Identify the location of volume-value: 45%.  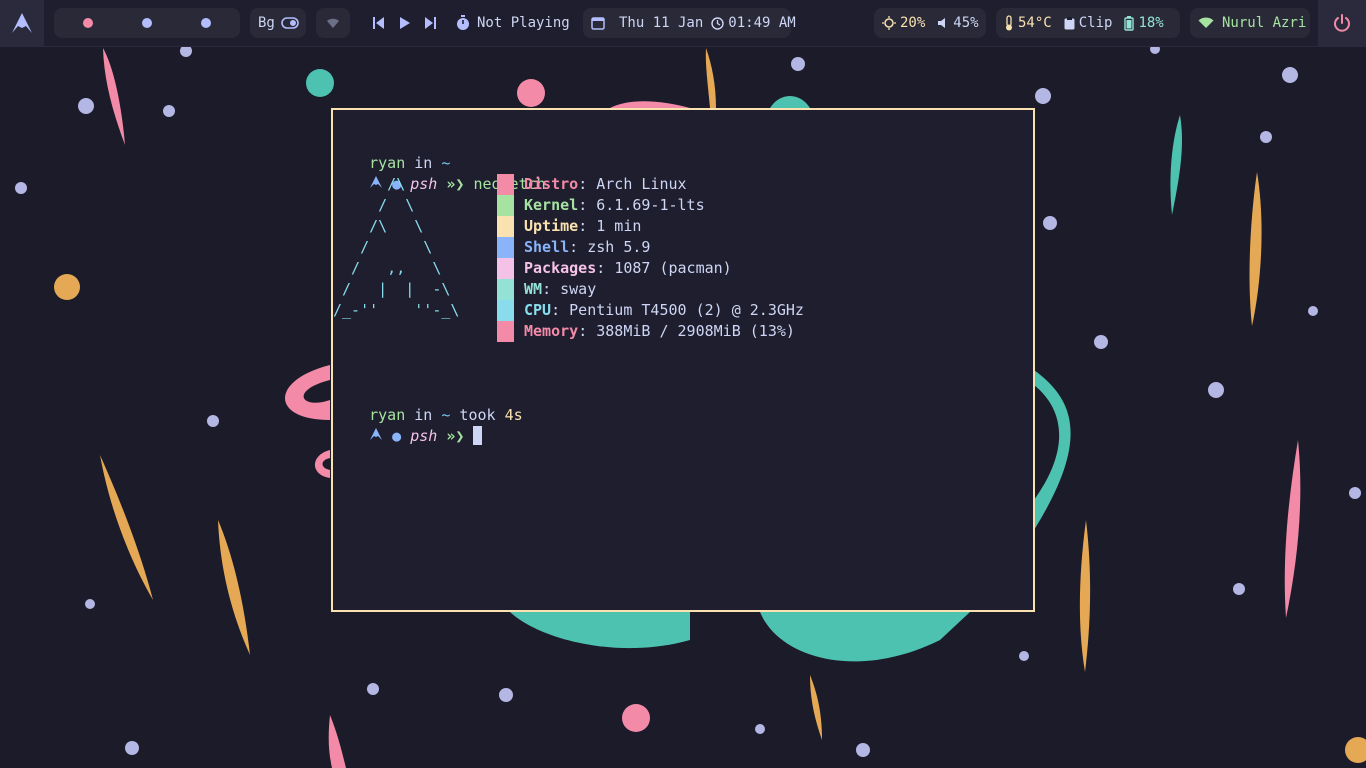
(966, 23).